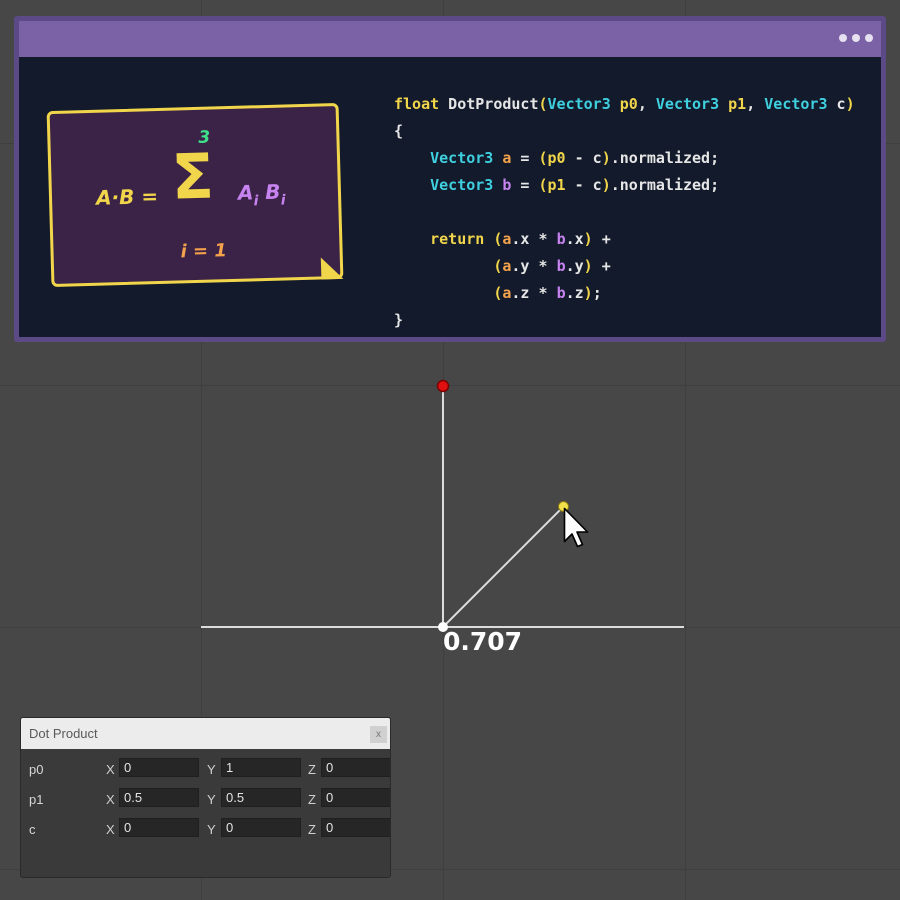 This screenshot has height=900, width=900. I want to click on p0-z-field, so click(355, 767).